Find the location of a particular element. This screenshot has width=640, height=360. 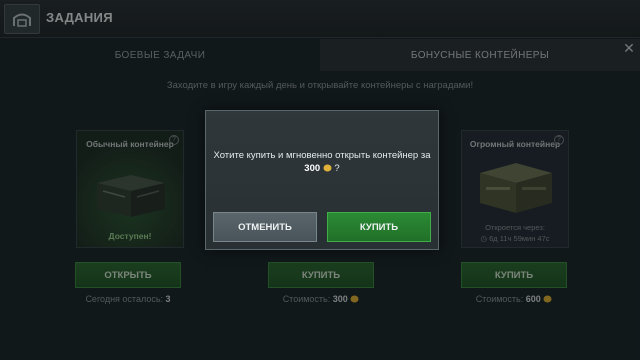

dialog-question-mark: ? is located at coordinates (337, 168).